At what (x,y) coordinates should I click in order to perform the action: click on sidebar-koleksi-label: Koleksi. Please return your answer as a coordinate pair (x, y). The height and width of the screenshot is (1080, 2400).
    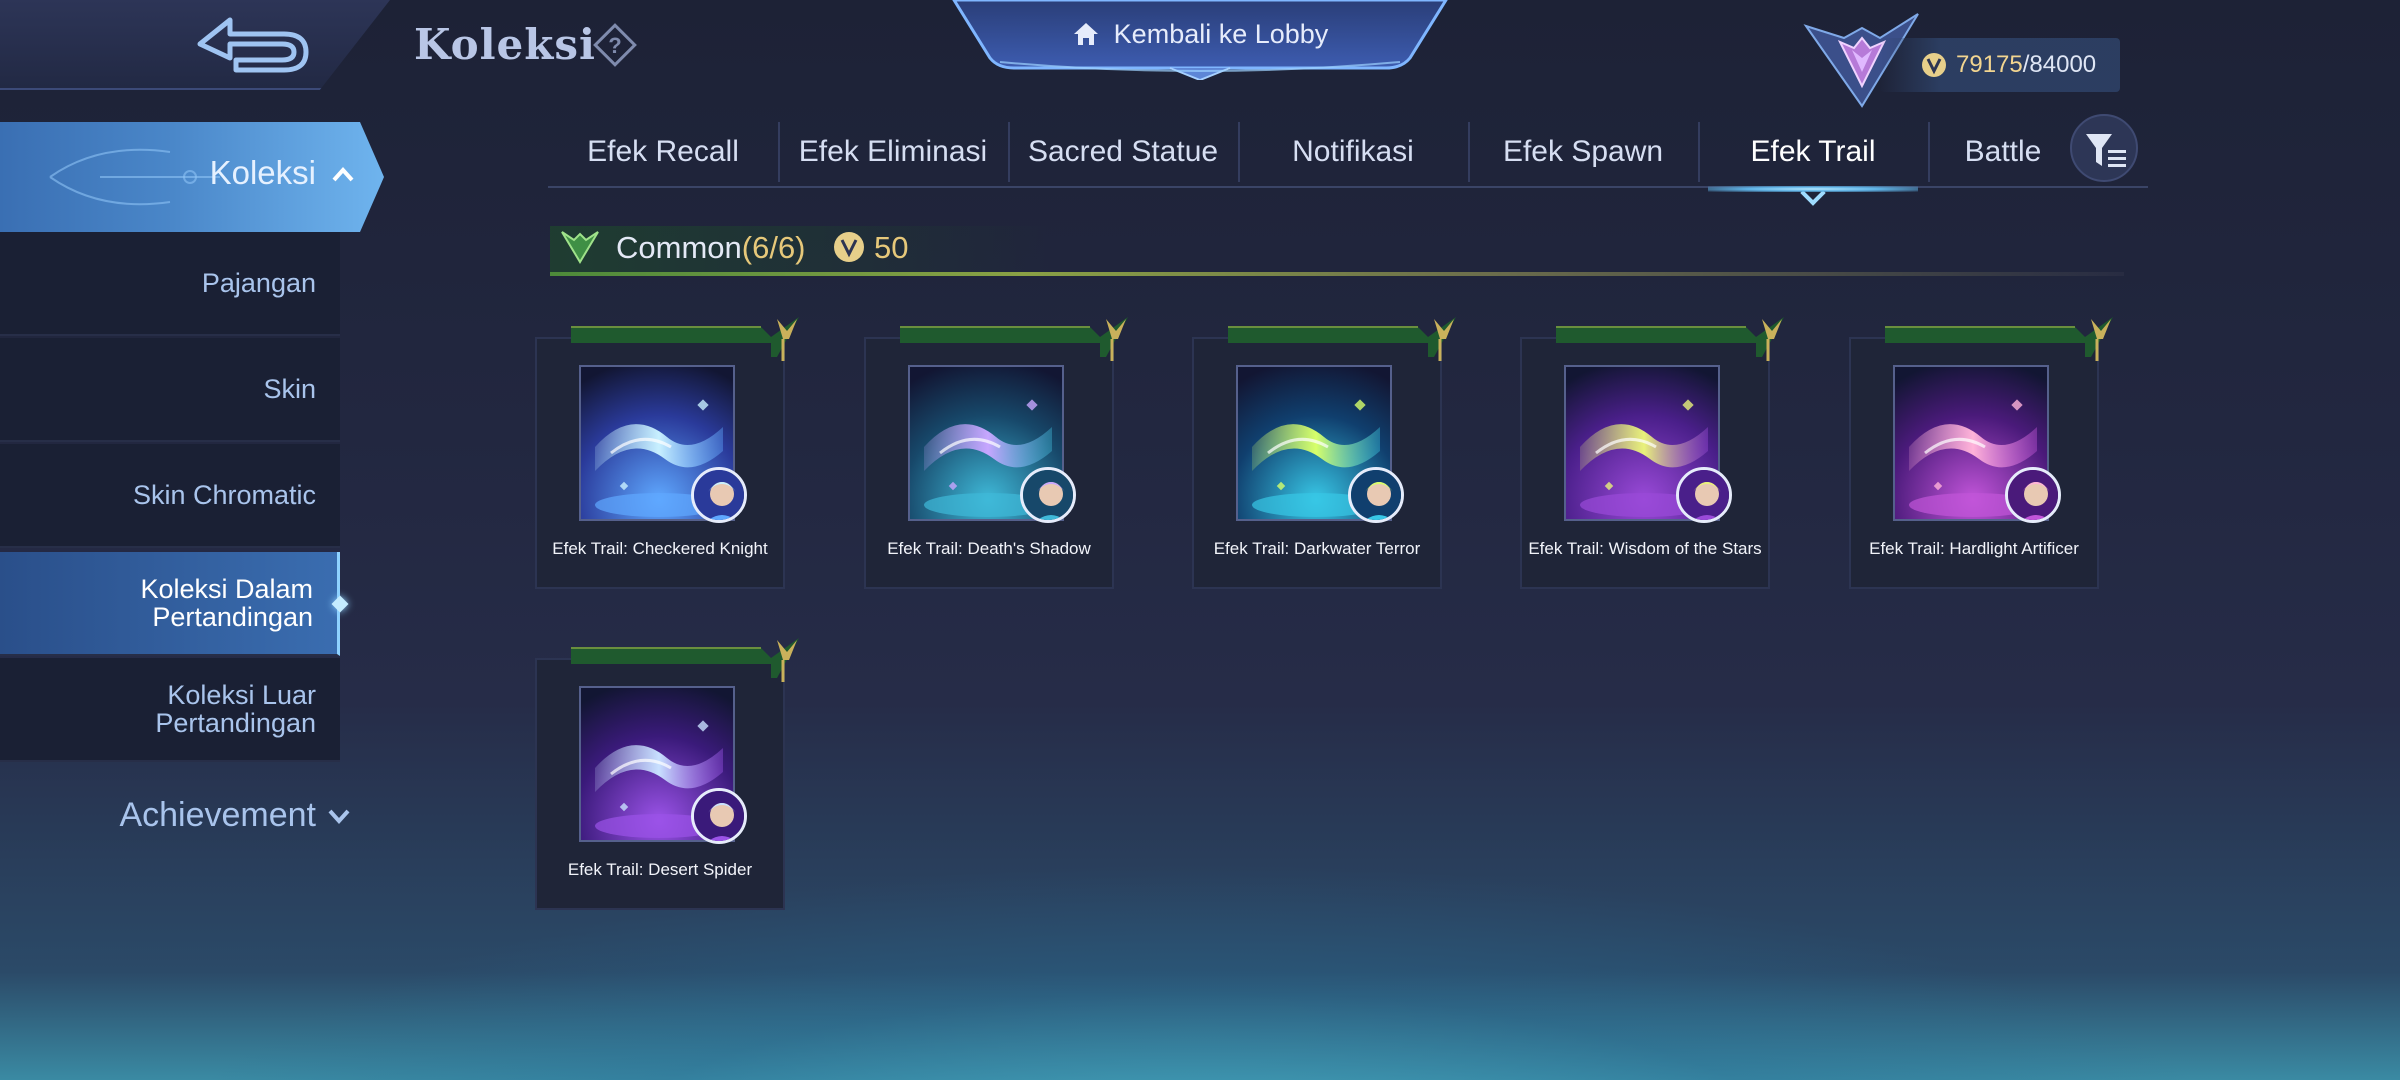
    Looking at the image, I should click on (262, 172).